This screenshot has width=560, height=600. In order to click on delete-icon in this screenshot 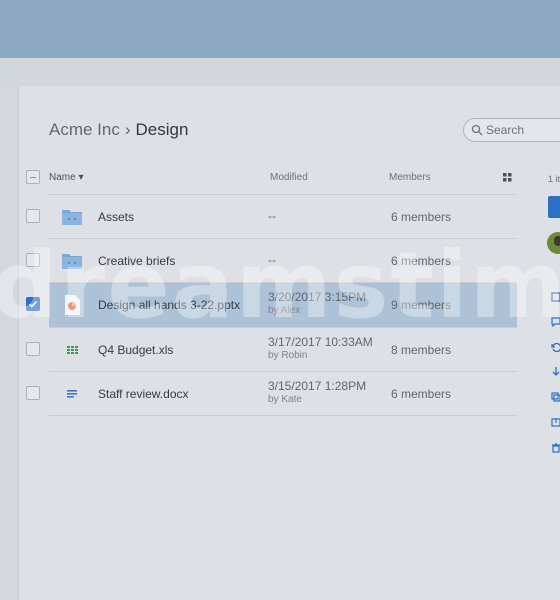, I will do `click(555, 448)`.